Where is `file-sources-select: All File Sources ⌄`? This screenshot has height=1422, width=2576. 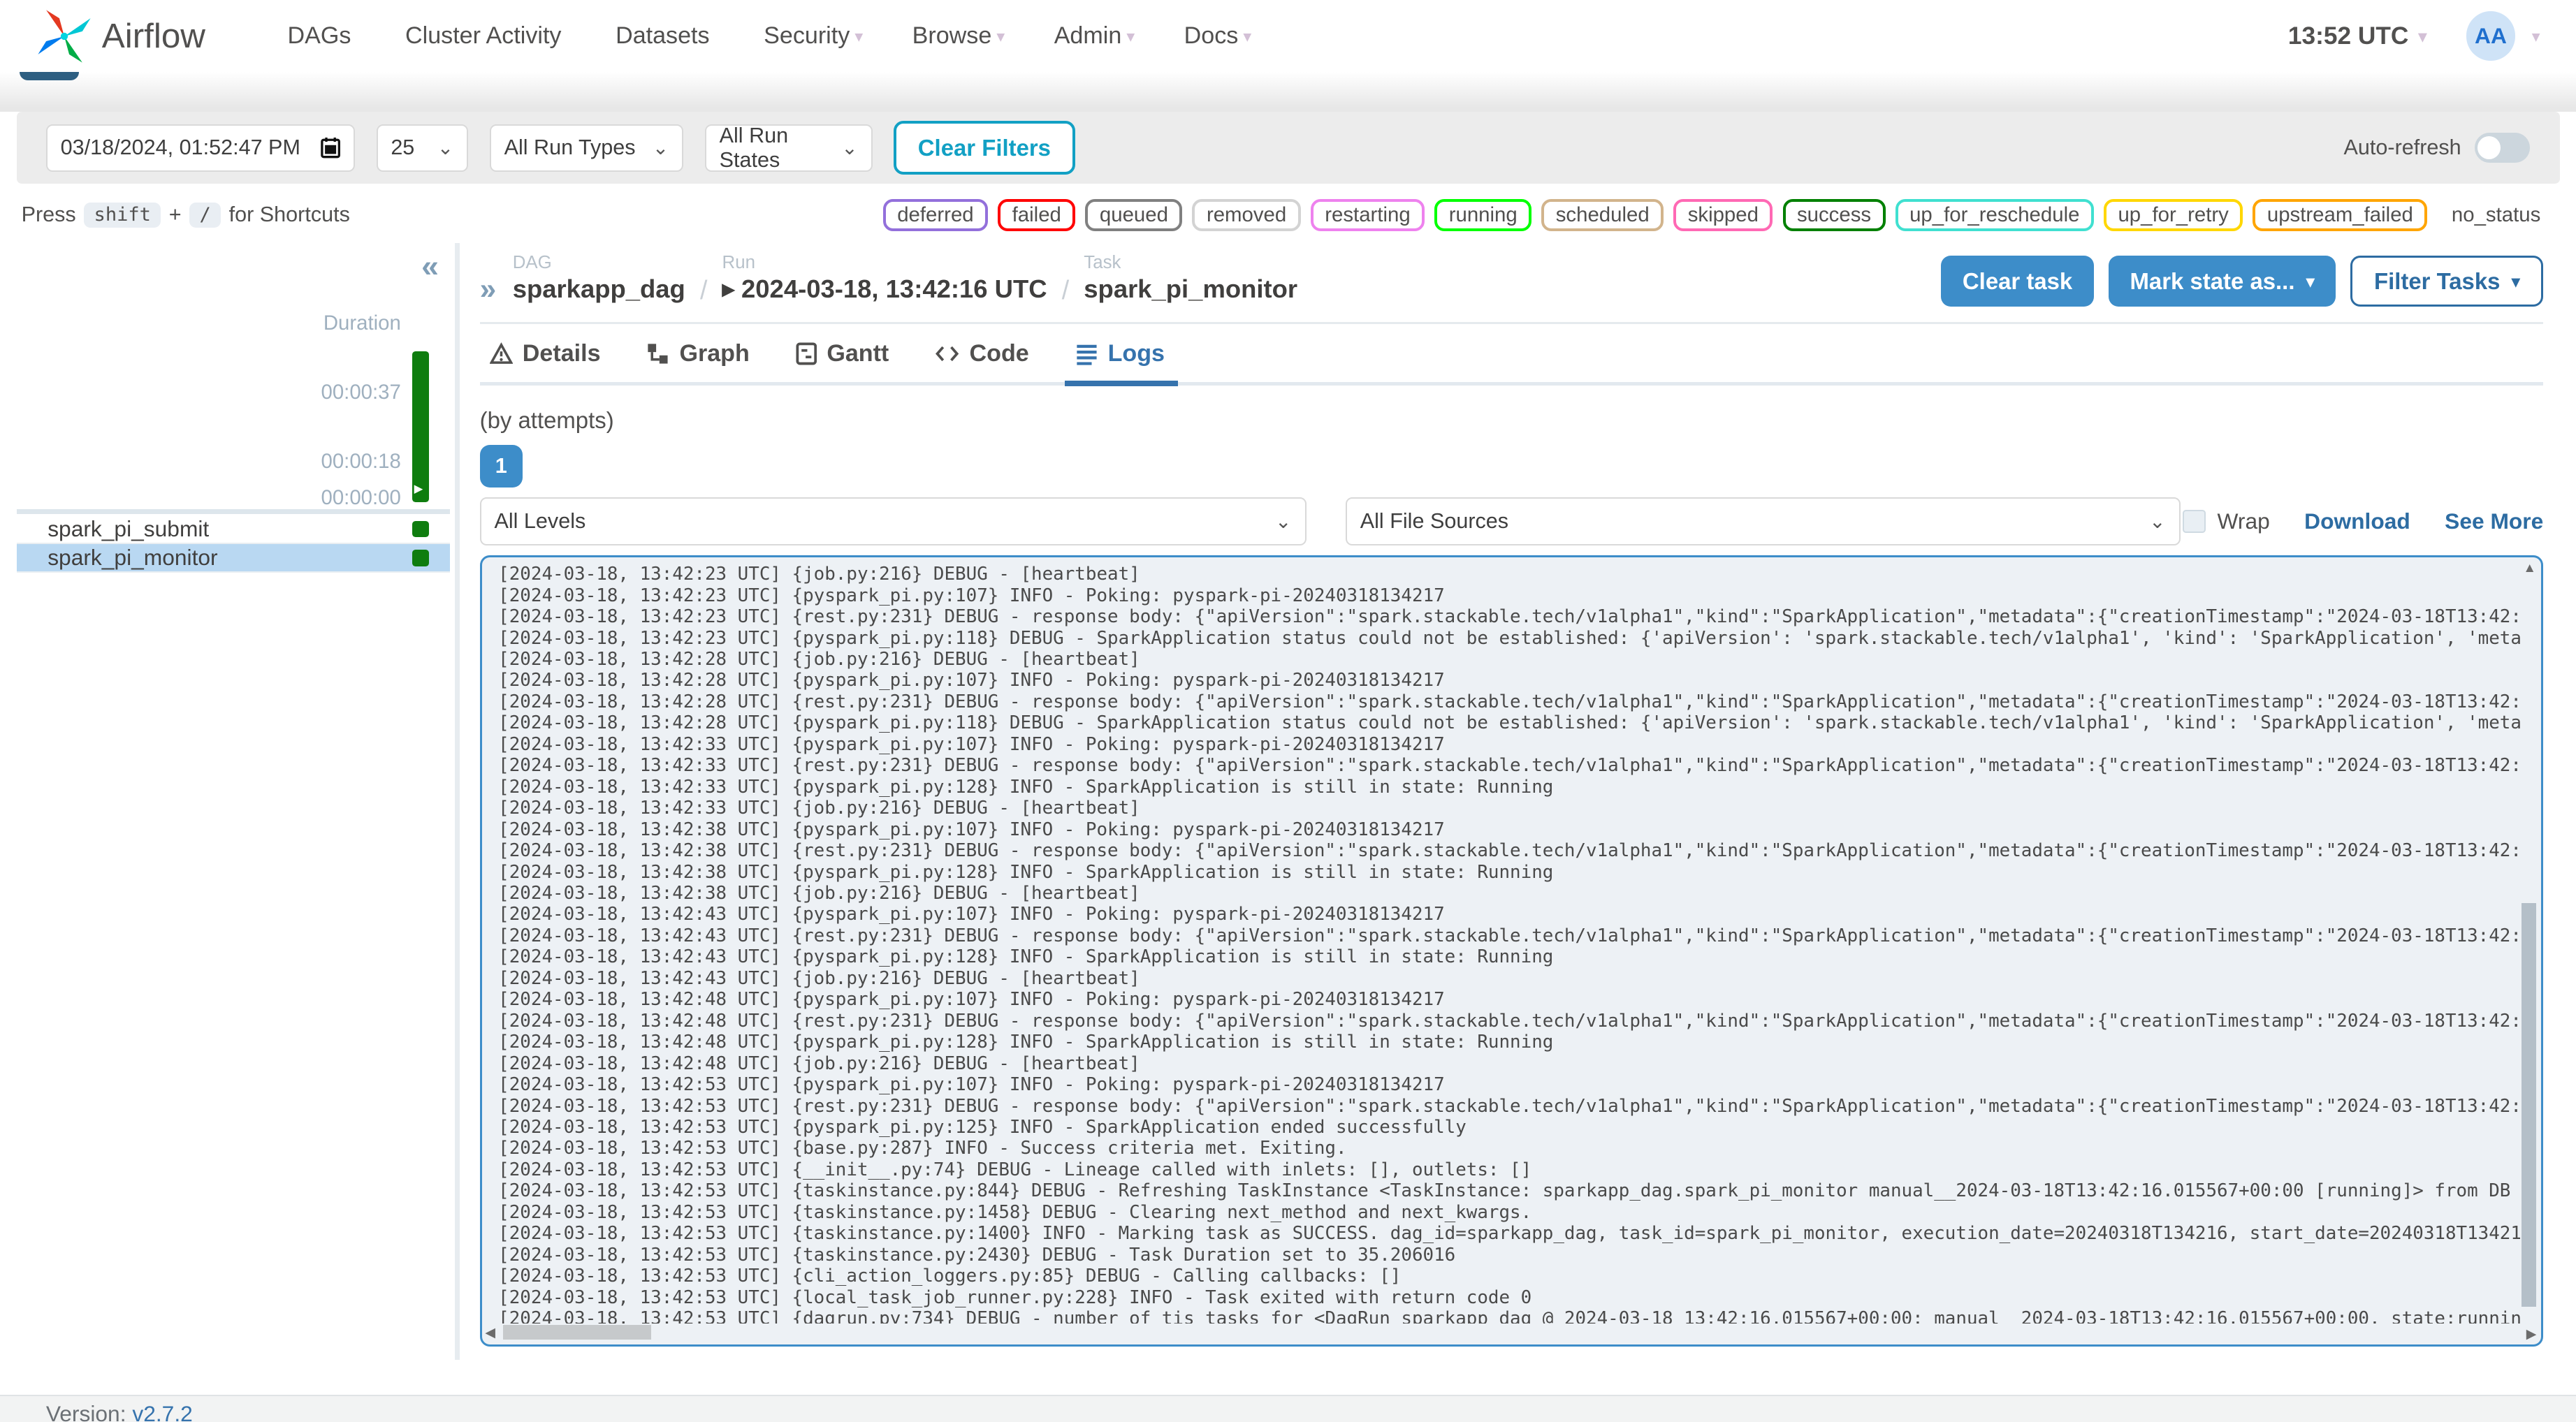 file-sources-select: All File Sources ⌄ is located at coordinates (1763, 521).